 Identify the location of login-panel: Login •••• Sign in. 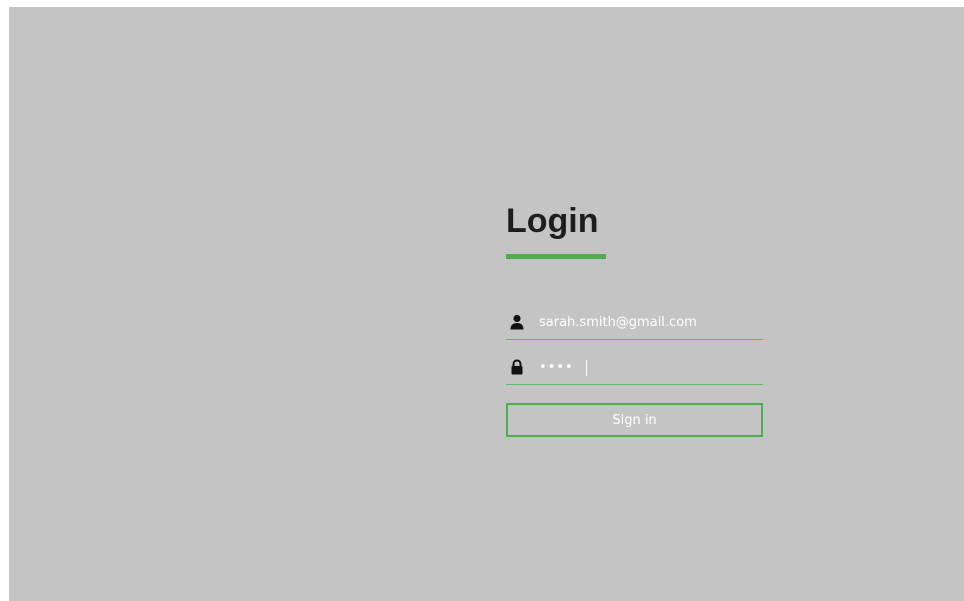
(634, 317).